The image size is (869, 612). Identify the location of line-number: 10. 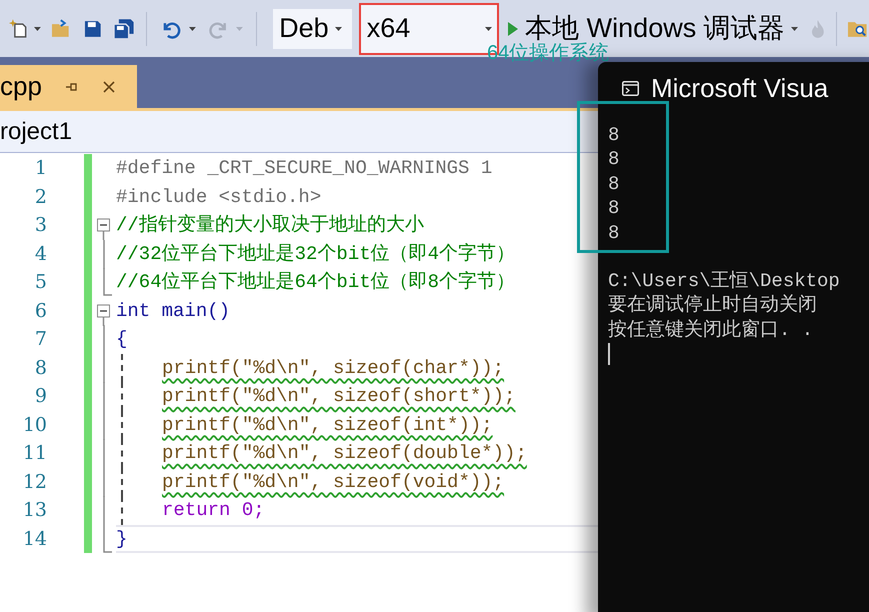
(34, 425).